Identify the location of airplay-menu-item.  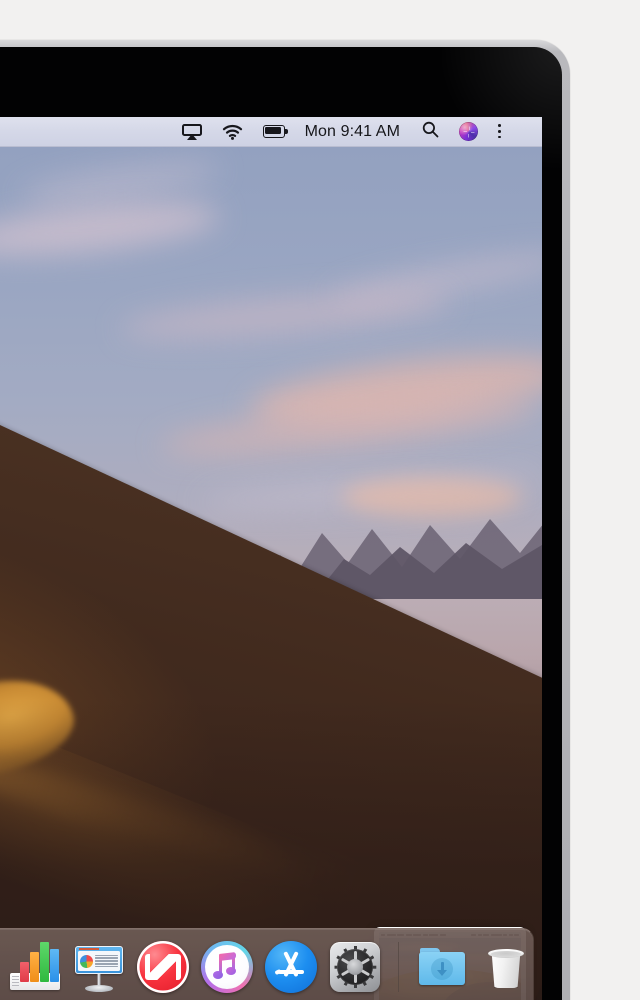
(192, 132).